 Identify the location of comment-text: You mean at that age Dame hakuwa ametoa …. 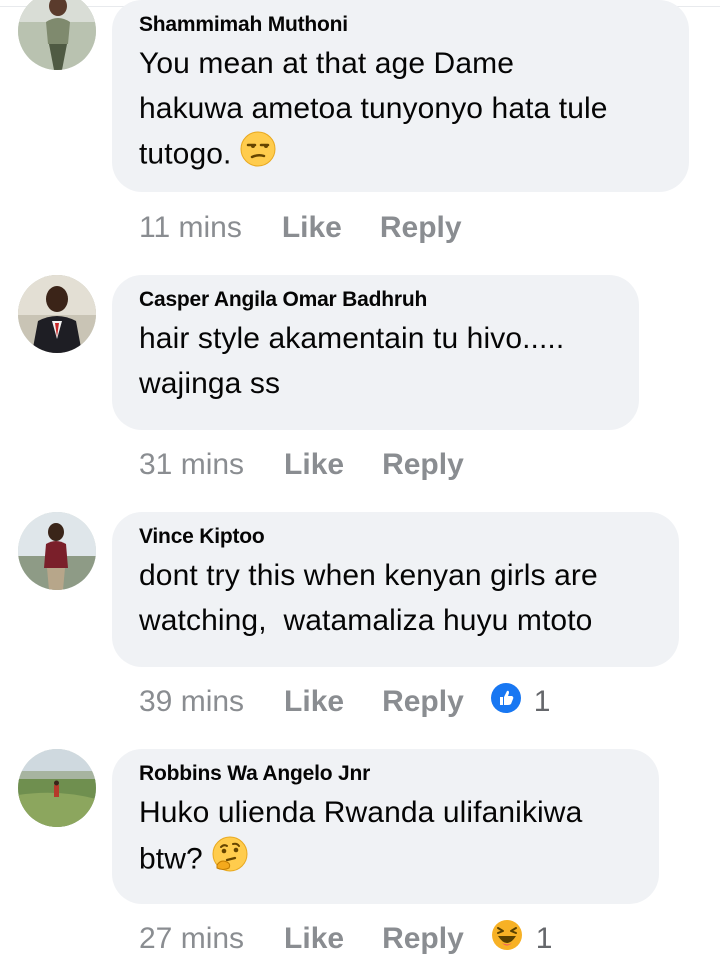
(400, 110).